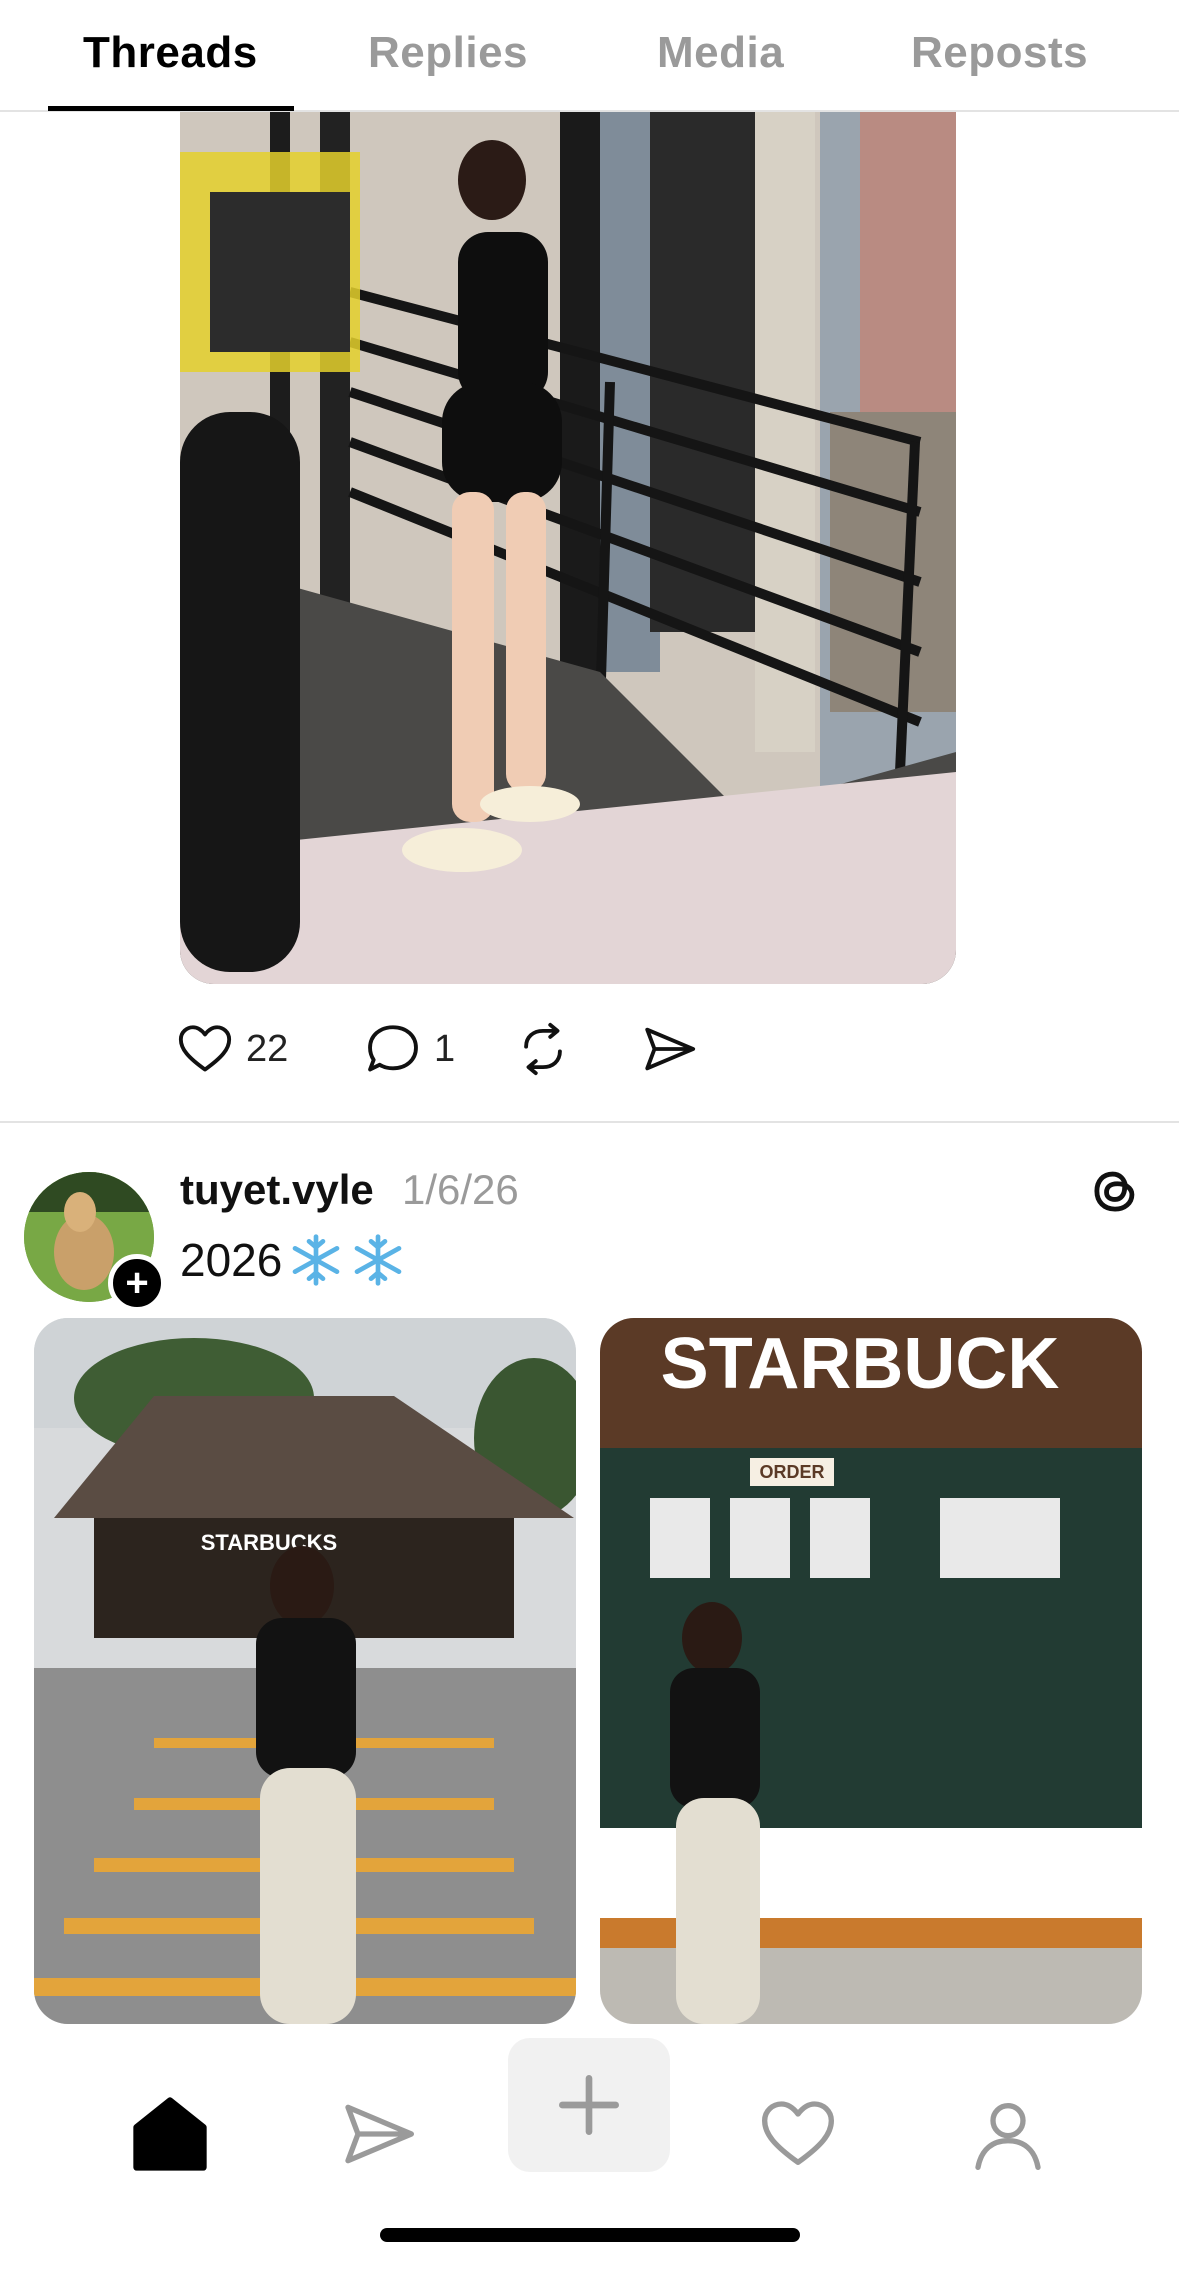 The width and height of the screenshot is (1179, 2270). I want to click on follow-plus-button: +, so click(137, 1283).